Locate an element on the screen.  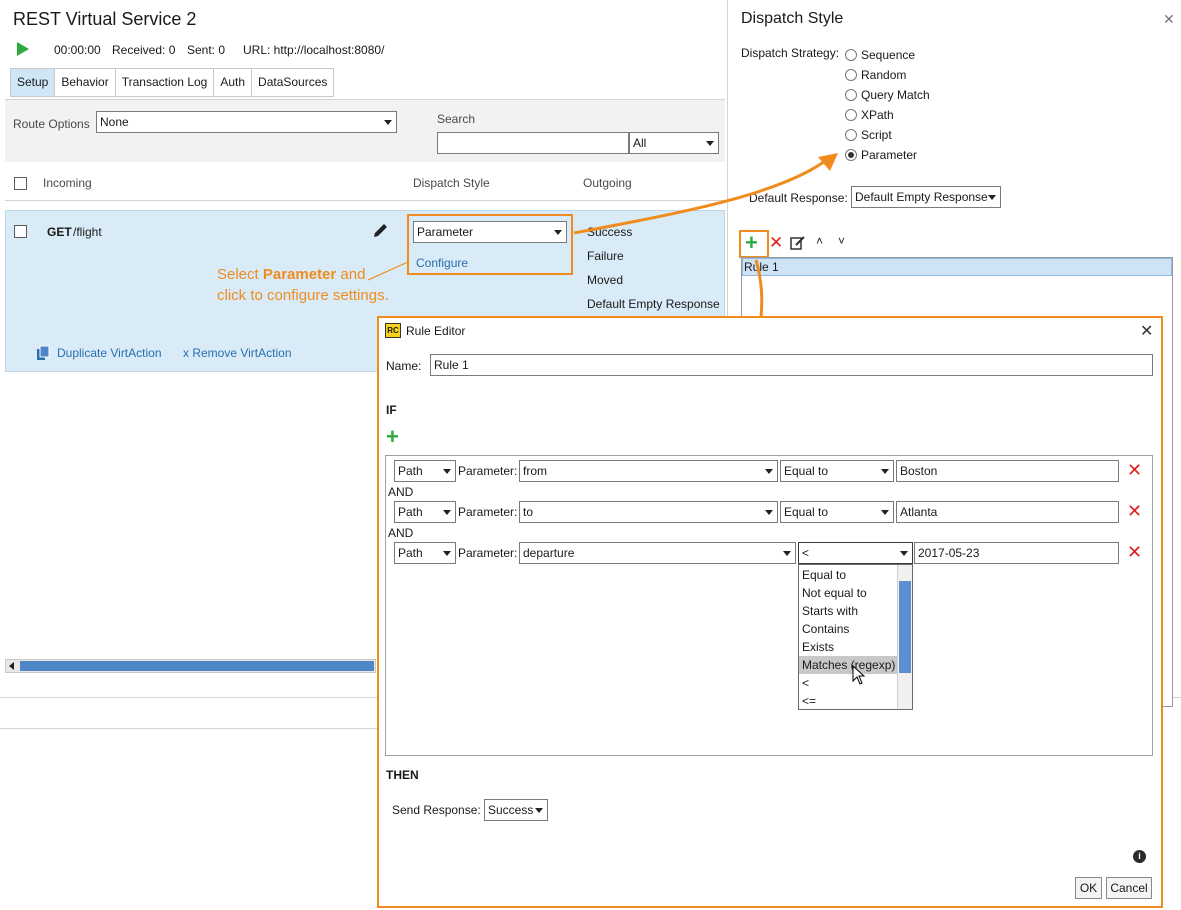
pencil-icon is located at coordinates (380, 230).